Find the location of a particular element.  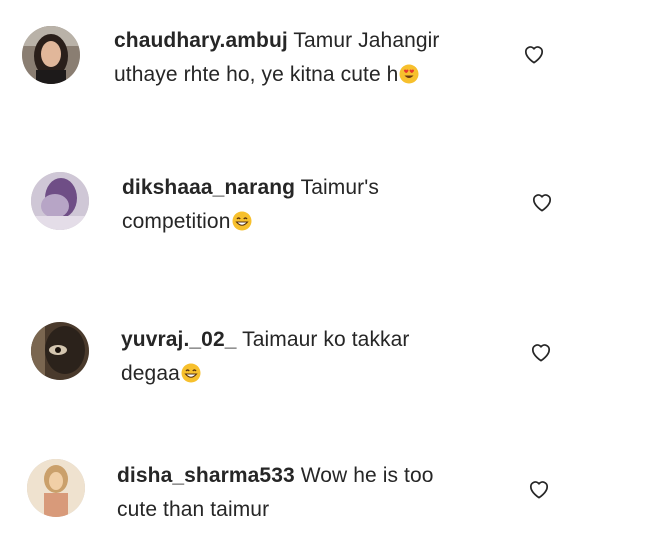

comment-username: chaudhary.ambuj is located at coordinates (201, 40).